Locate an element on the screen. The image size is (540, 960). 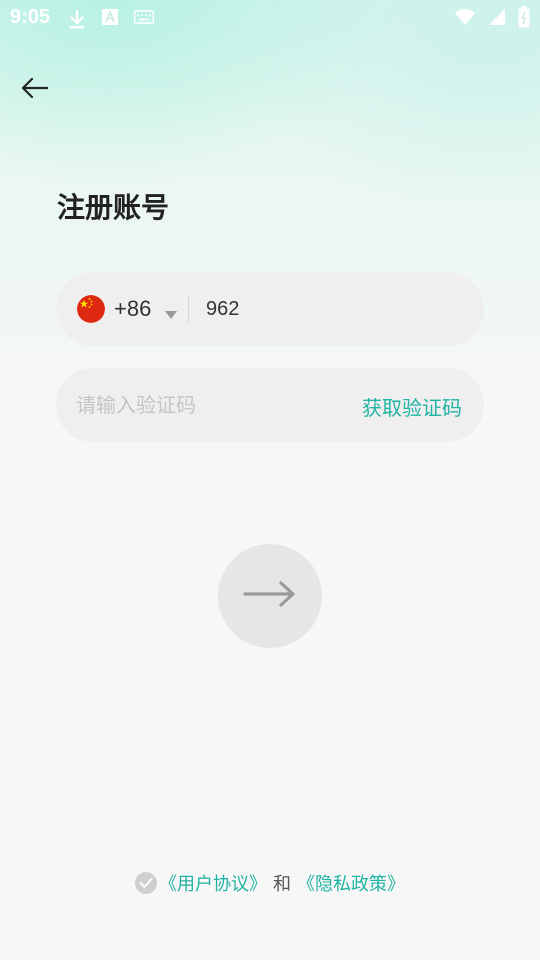
arrow-right-icon is located at coordinates (270, 596).